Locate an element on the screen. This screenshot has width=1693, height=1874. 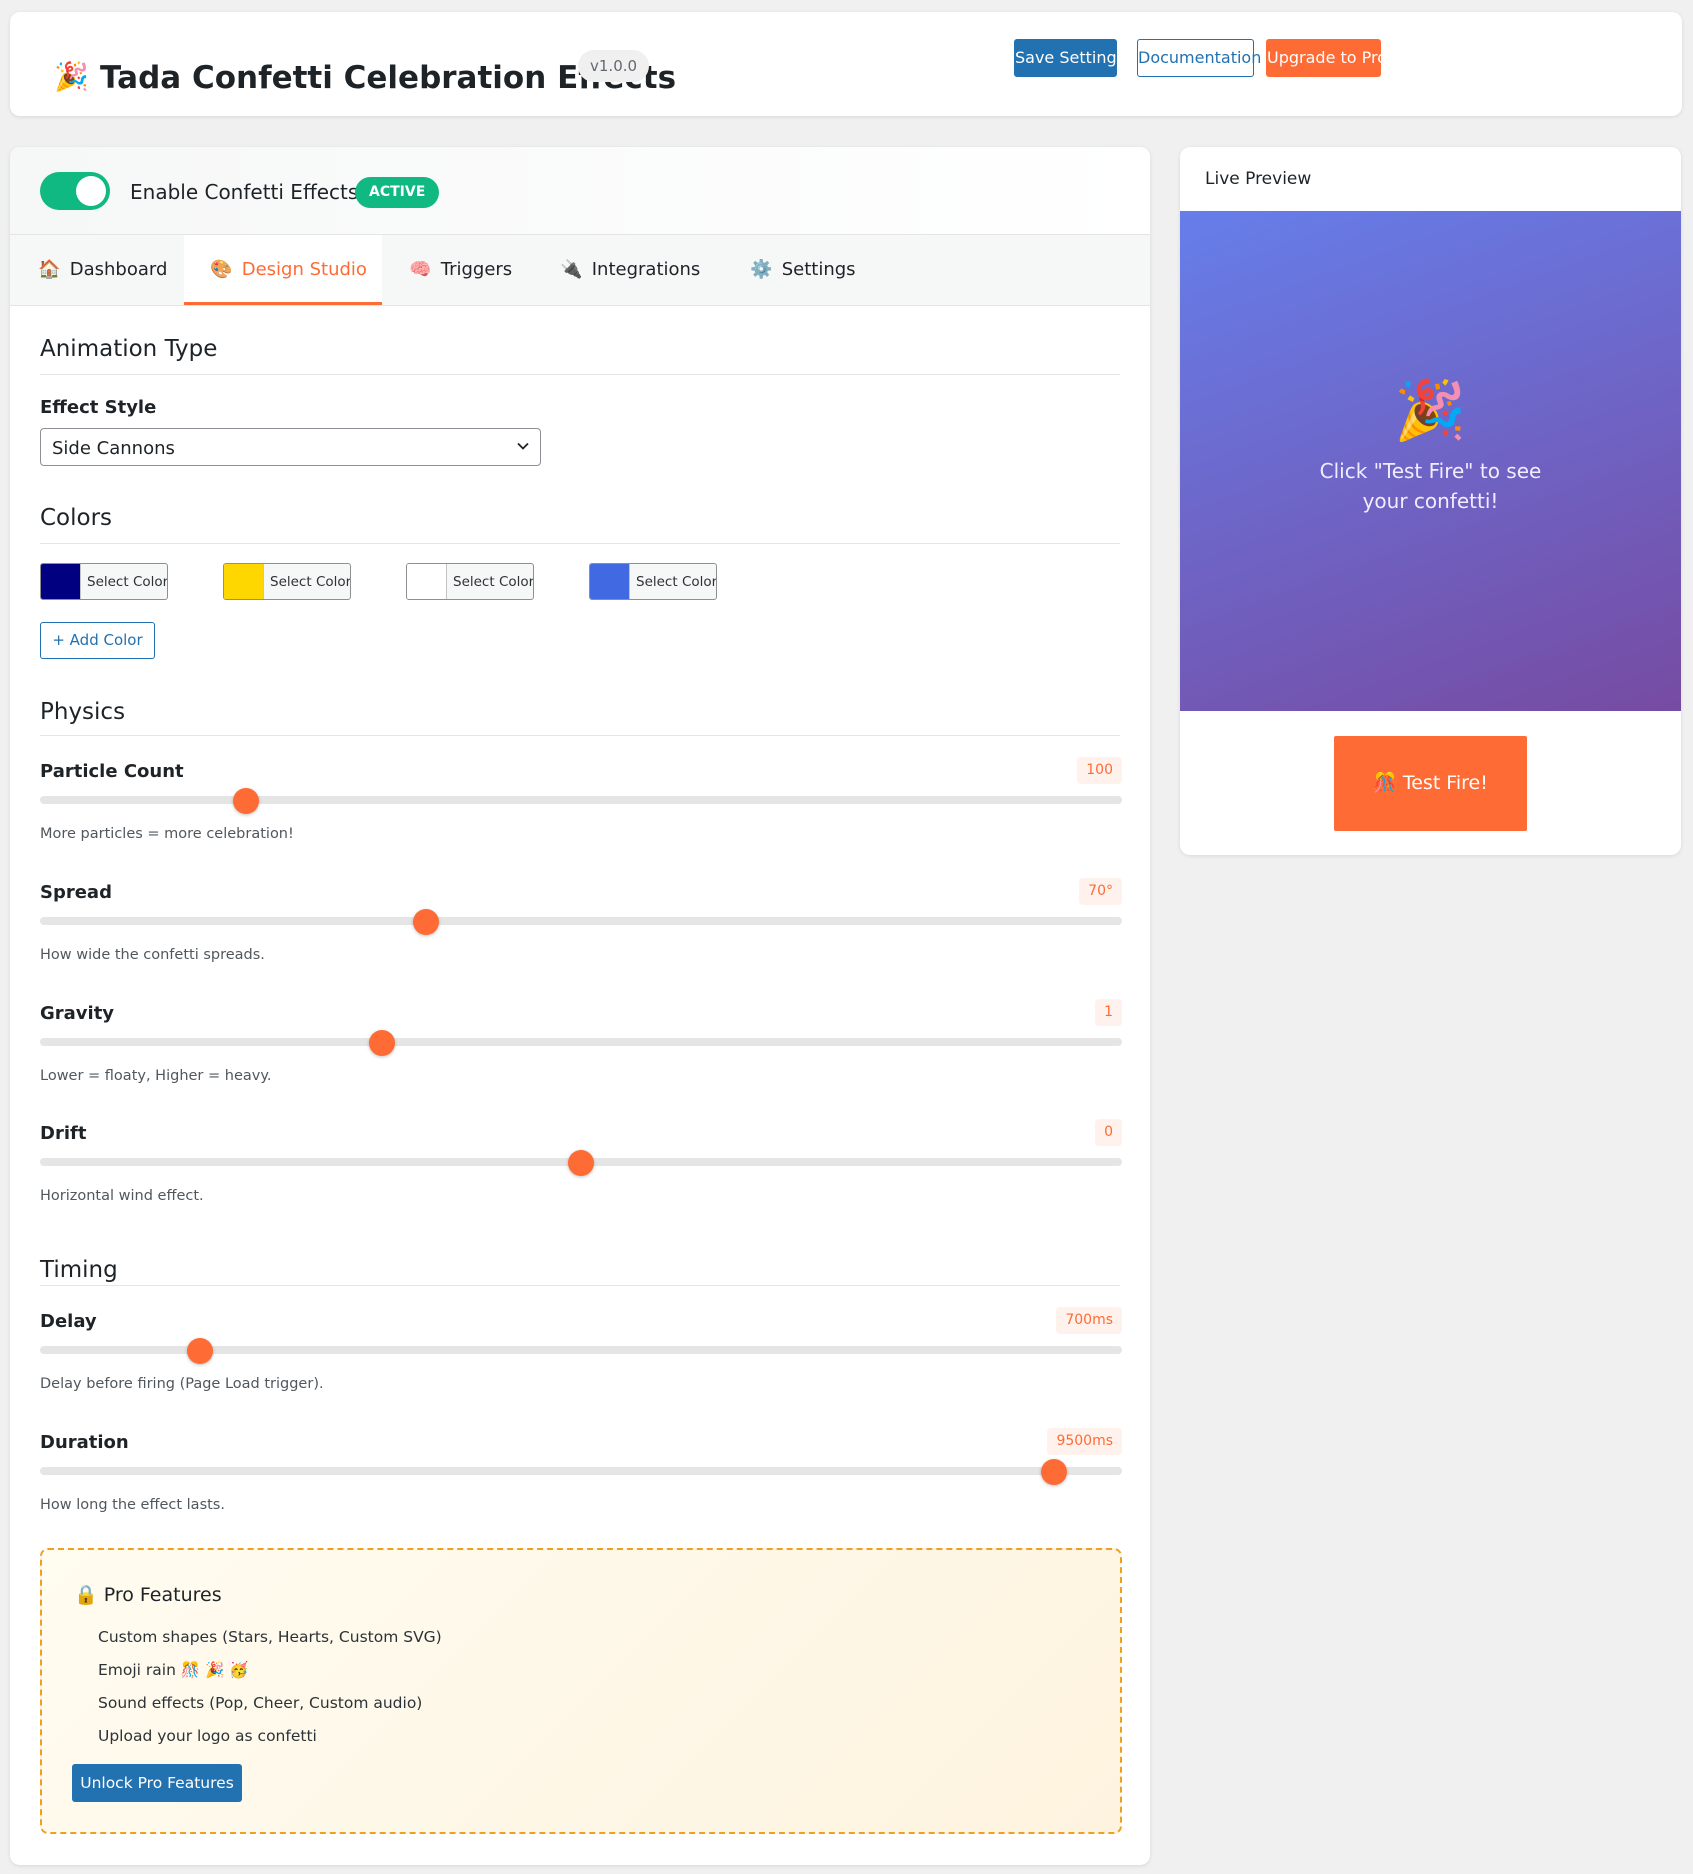
slider-value-badge: 9500ms is located at coordinates (1084, 1441).